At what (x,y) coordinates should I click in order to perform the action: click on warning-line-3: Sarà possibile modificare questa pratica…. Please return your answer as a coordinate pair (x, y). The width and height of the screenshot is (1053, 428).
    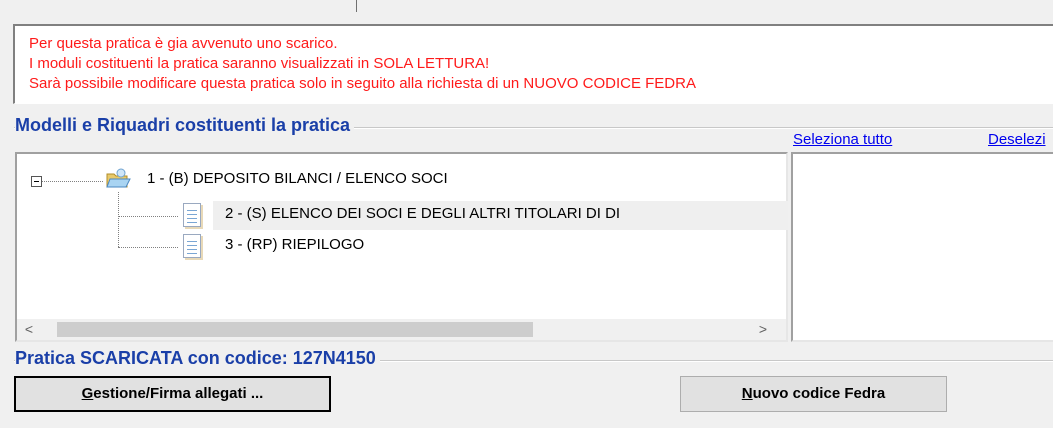
    Looking at the image, I should click on (362, 83).